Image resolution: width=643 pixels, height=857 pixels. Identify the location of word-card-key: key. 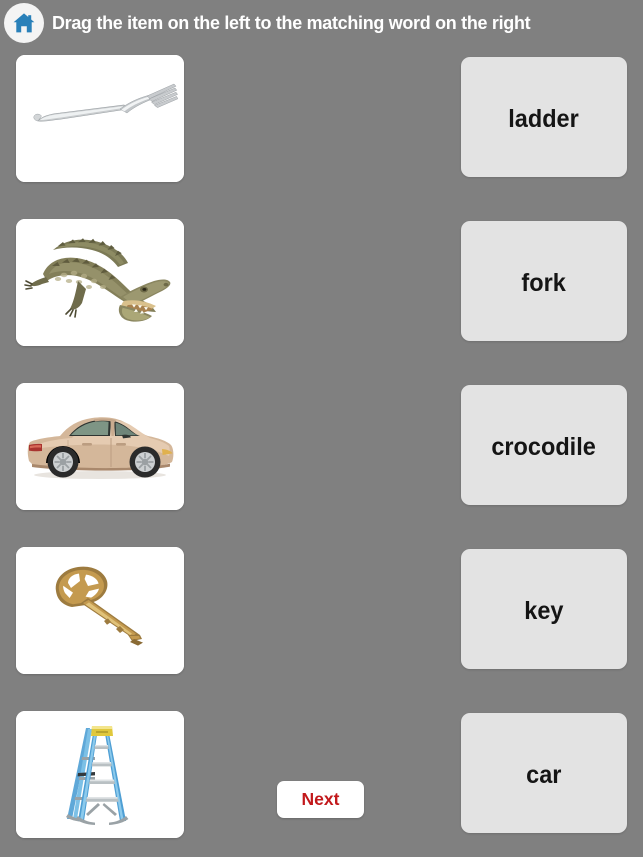
(544, 609).